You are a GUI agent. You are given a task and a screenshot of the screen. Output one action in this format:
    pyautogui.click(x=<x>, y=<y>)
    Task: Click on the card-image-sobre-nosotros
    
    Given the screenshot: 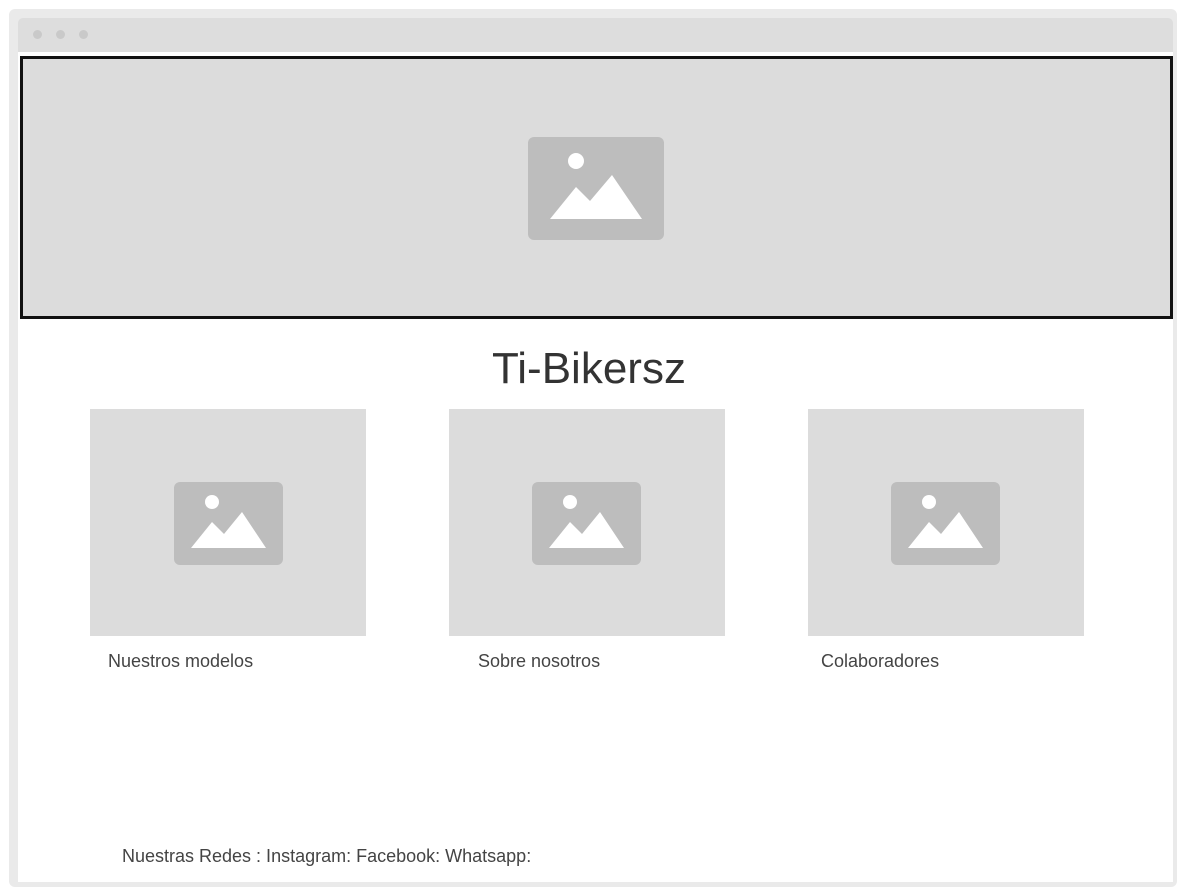 What is the action you would take?
    pyautogui.click(x=587, y=522)
    